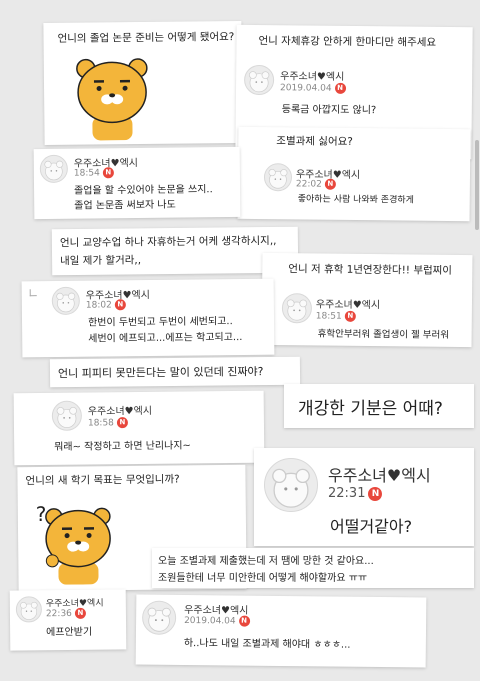 This screenshot has height=681, width=480. I want to click on post-time: 22:02 N, so click(316, 184).